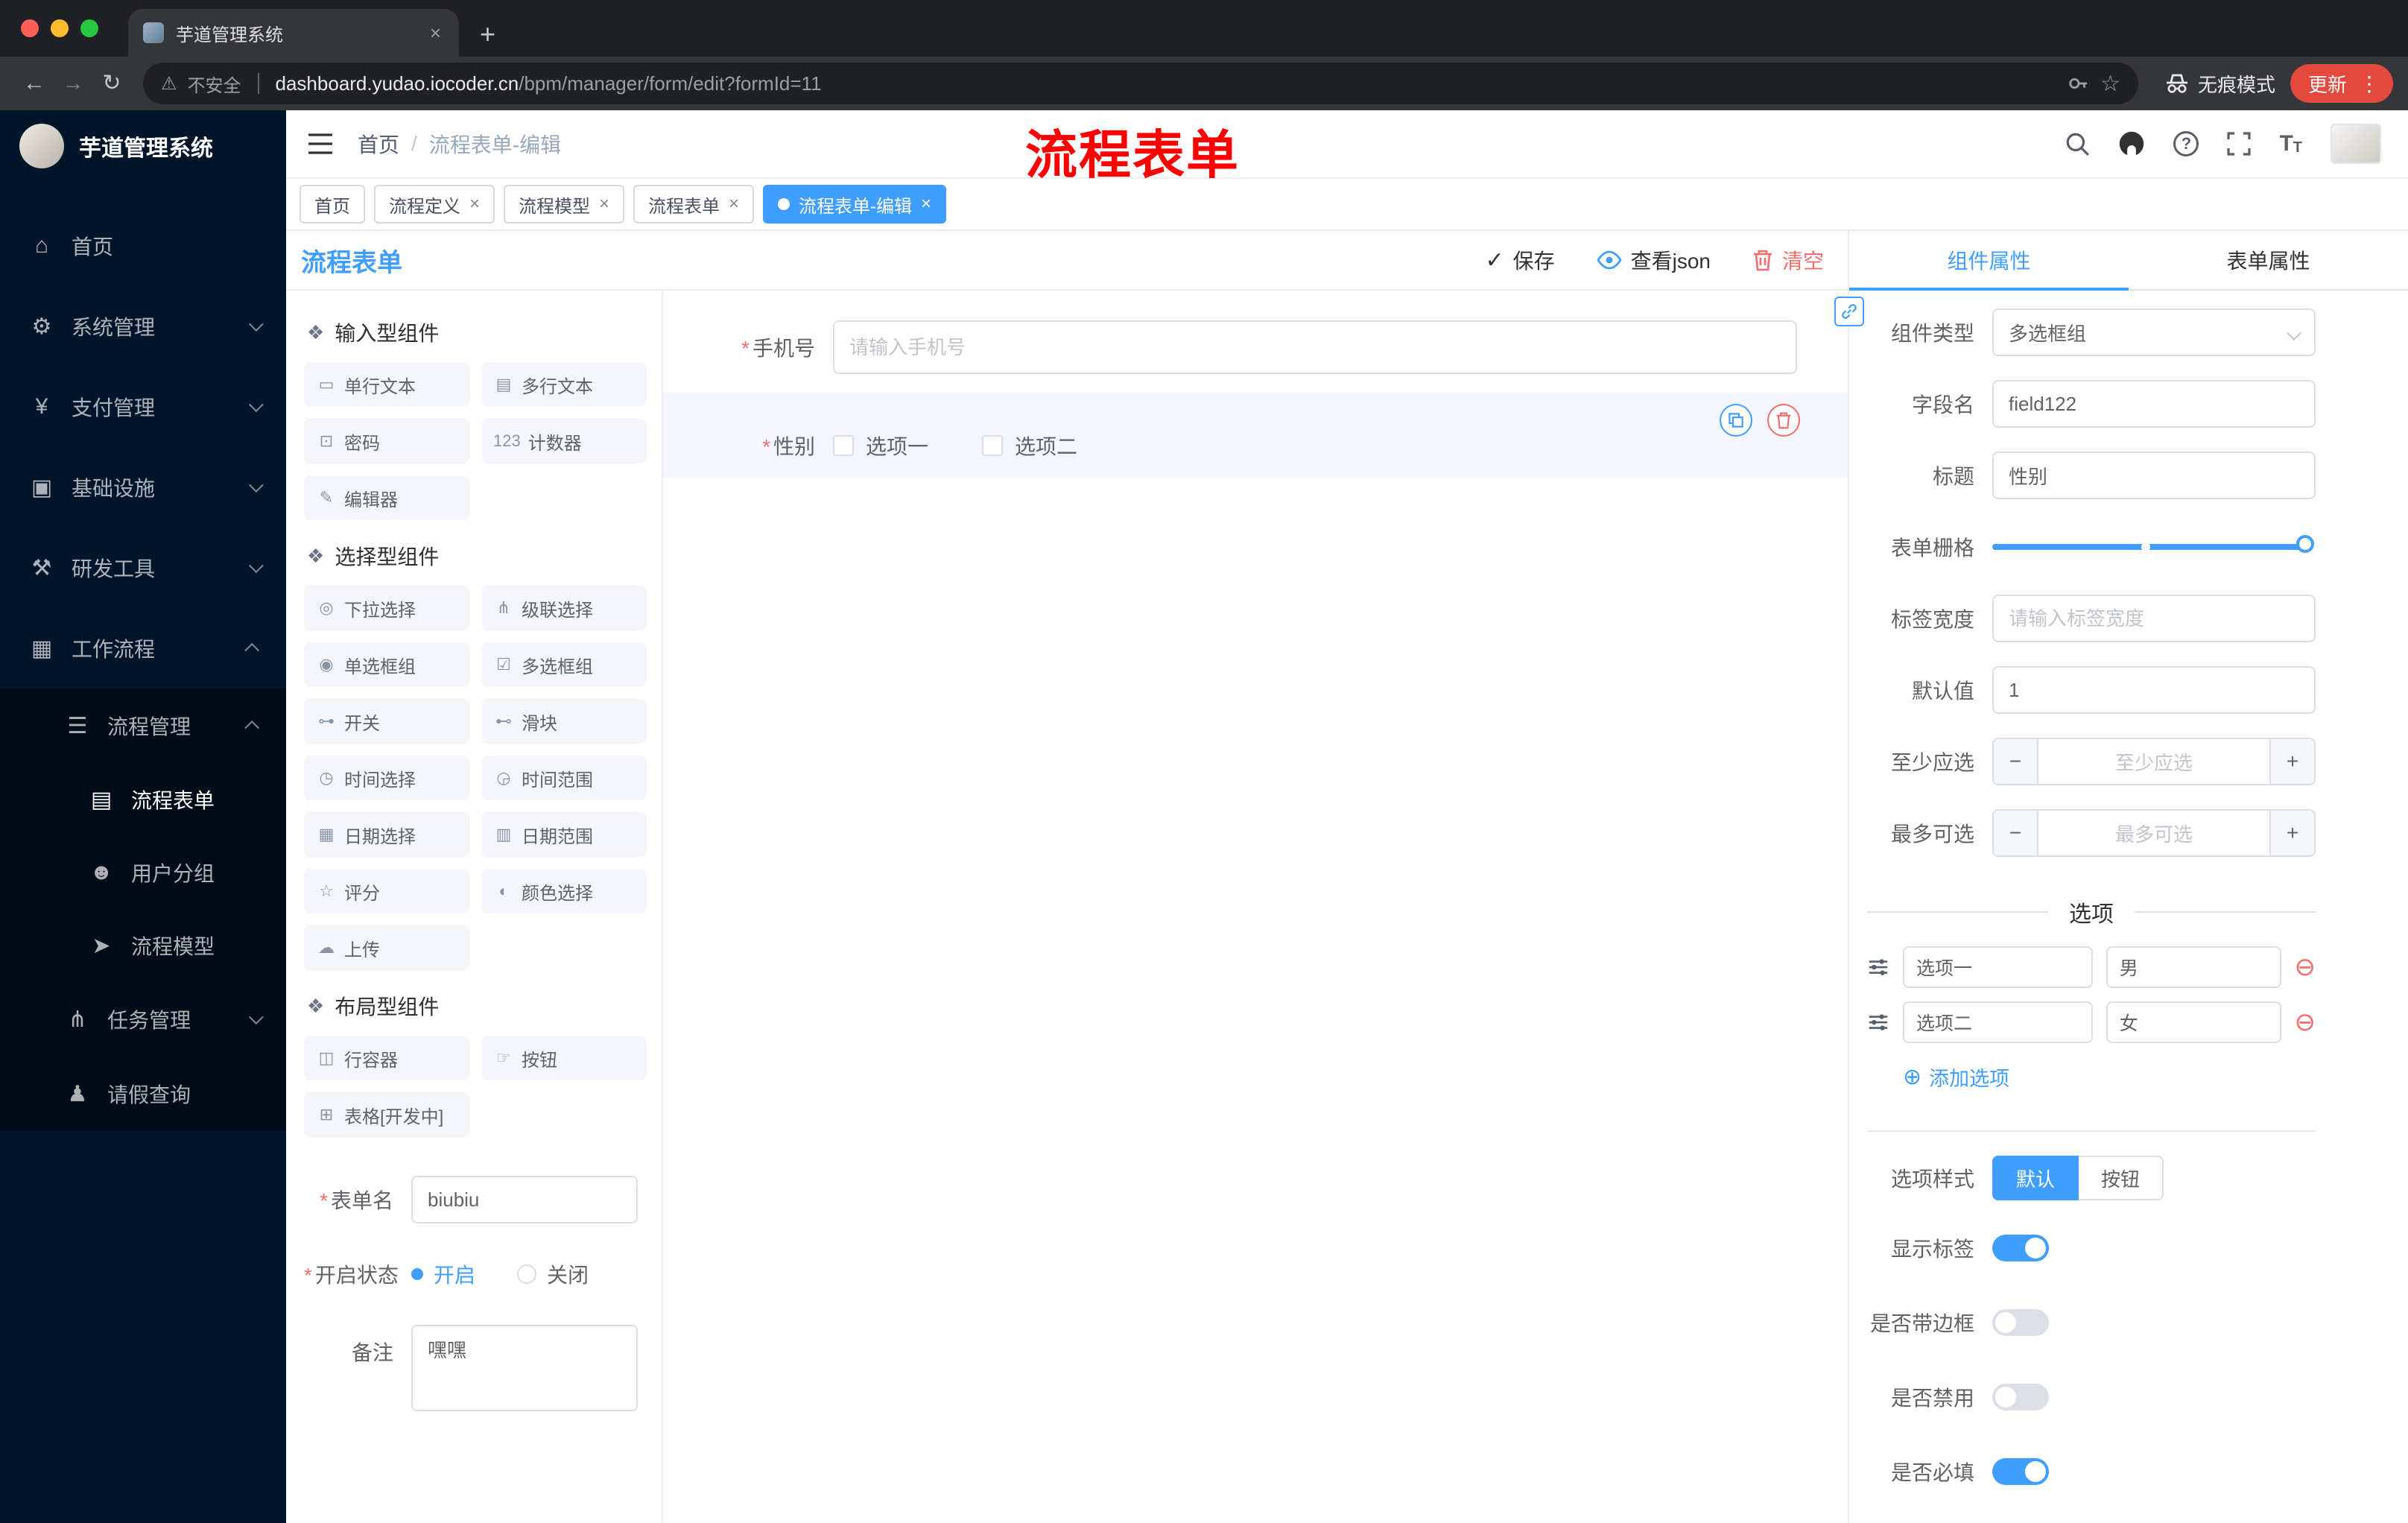 The width and height of the screenshot is (2408, 1523). Describe the element at coordinates (386, 441) in the screenshot. I see `component-password: ⊡ 密码` at that location.